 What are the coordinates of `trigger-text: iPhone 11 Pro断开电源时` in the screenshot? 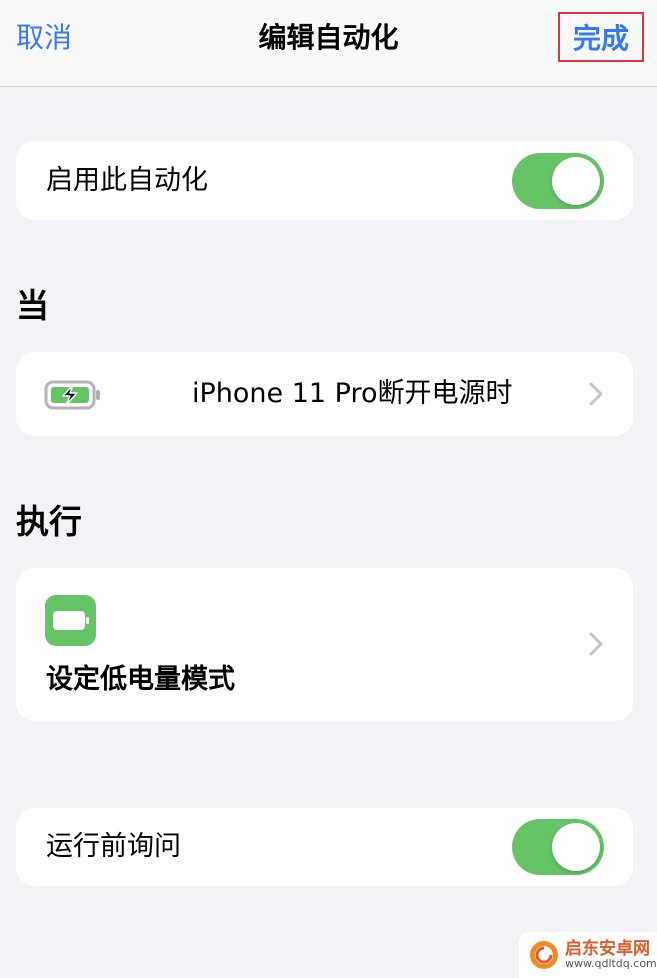 It's located at (352, 393).